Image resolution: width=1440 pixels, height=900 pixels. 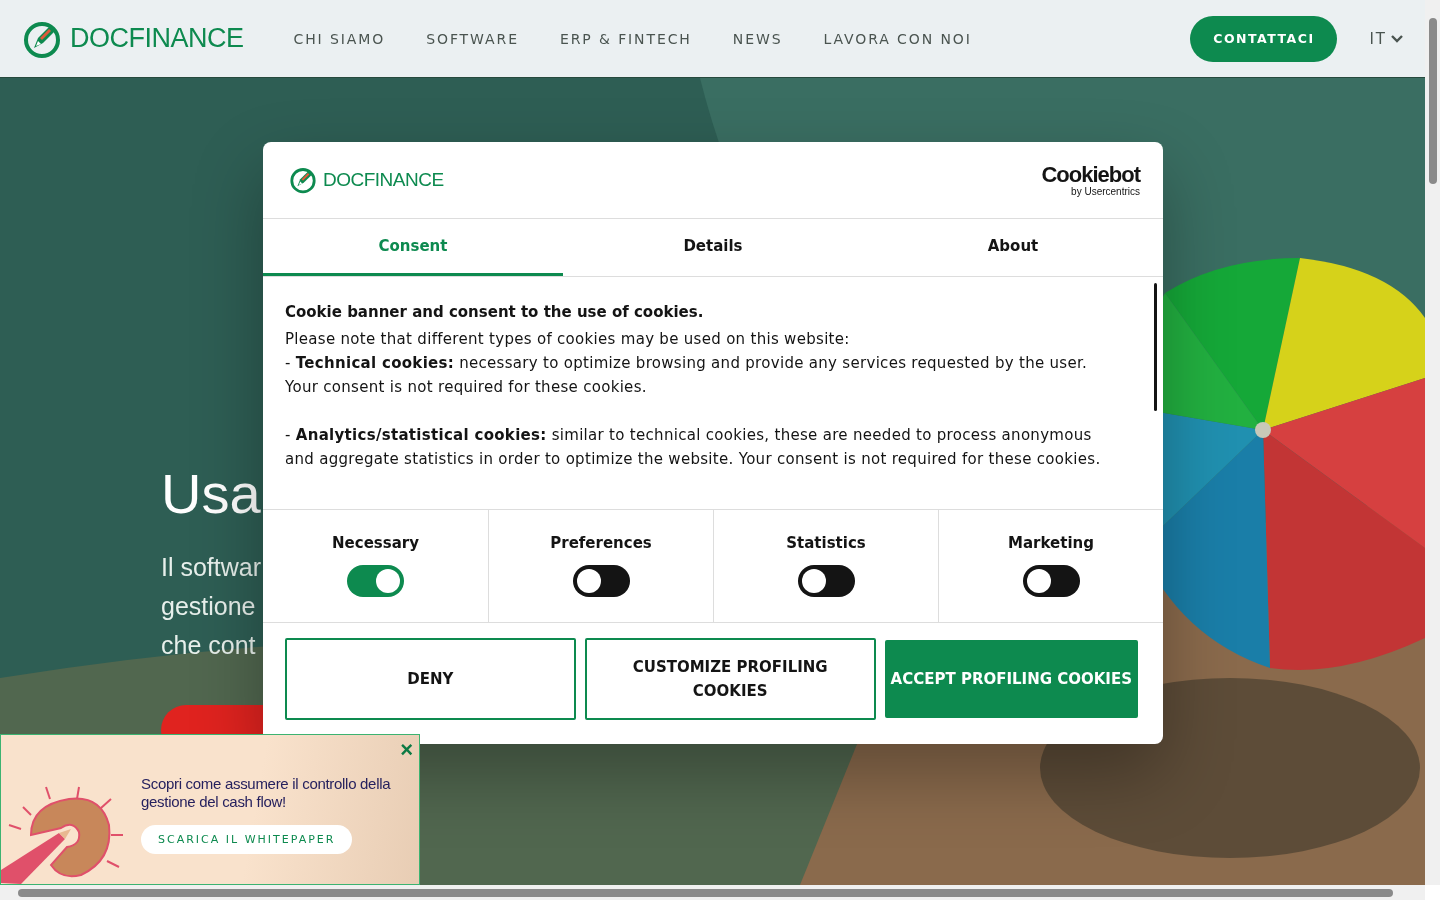 I want to click on hero-subtitle-line: che cont, so click(x=208, y=645).